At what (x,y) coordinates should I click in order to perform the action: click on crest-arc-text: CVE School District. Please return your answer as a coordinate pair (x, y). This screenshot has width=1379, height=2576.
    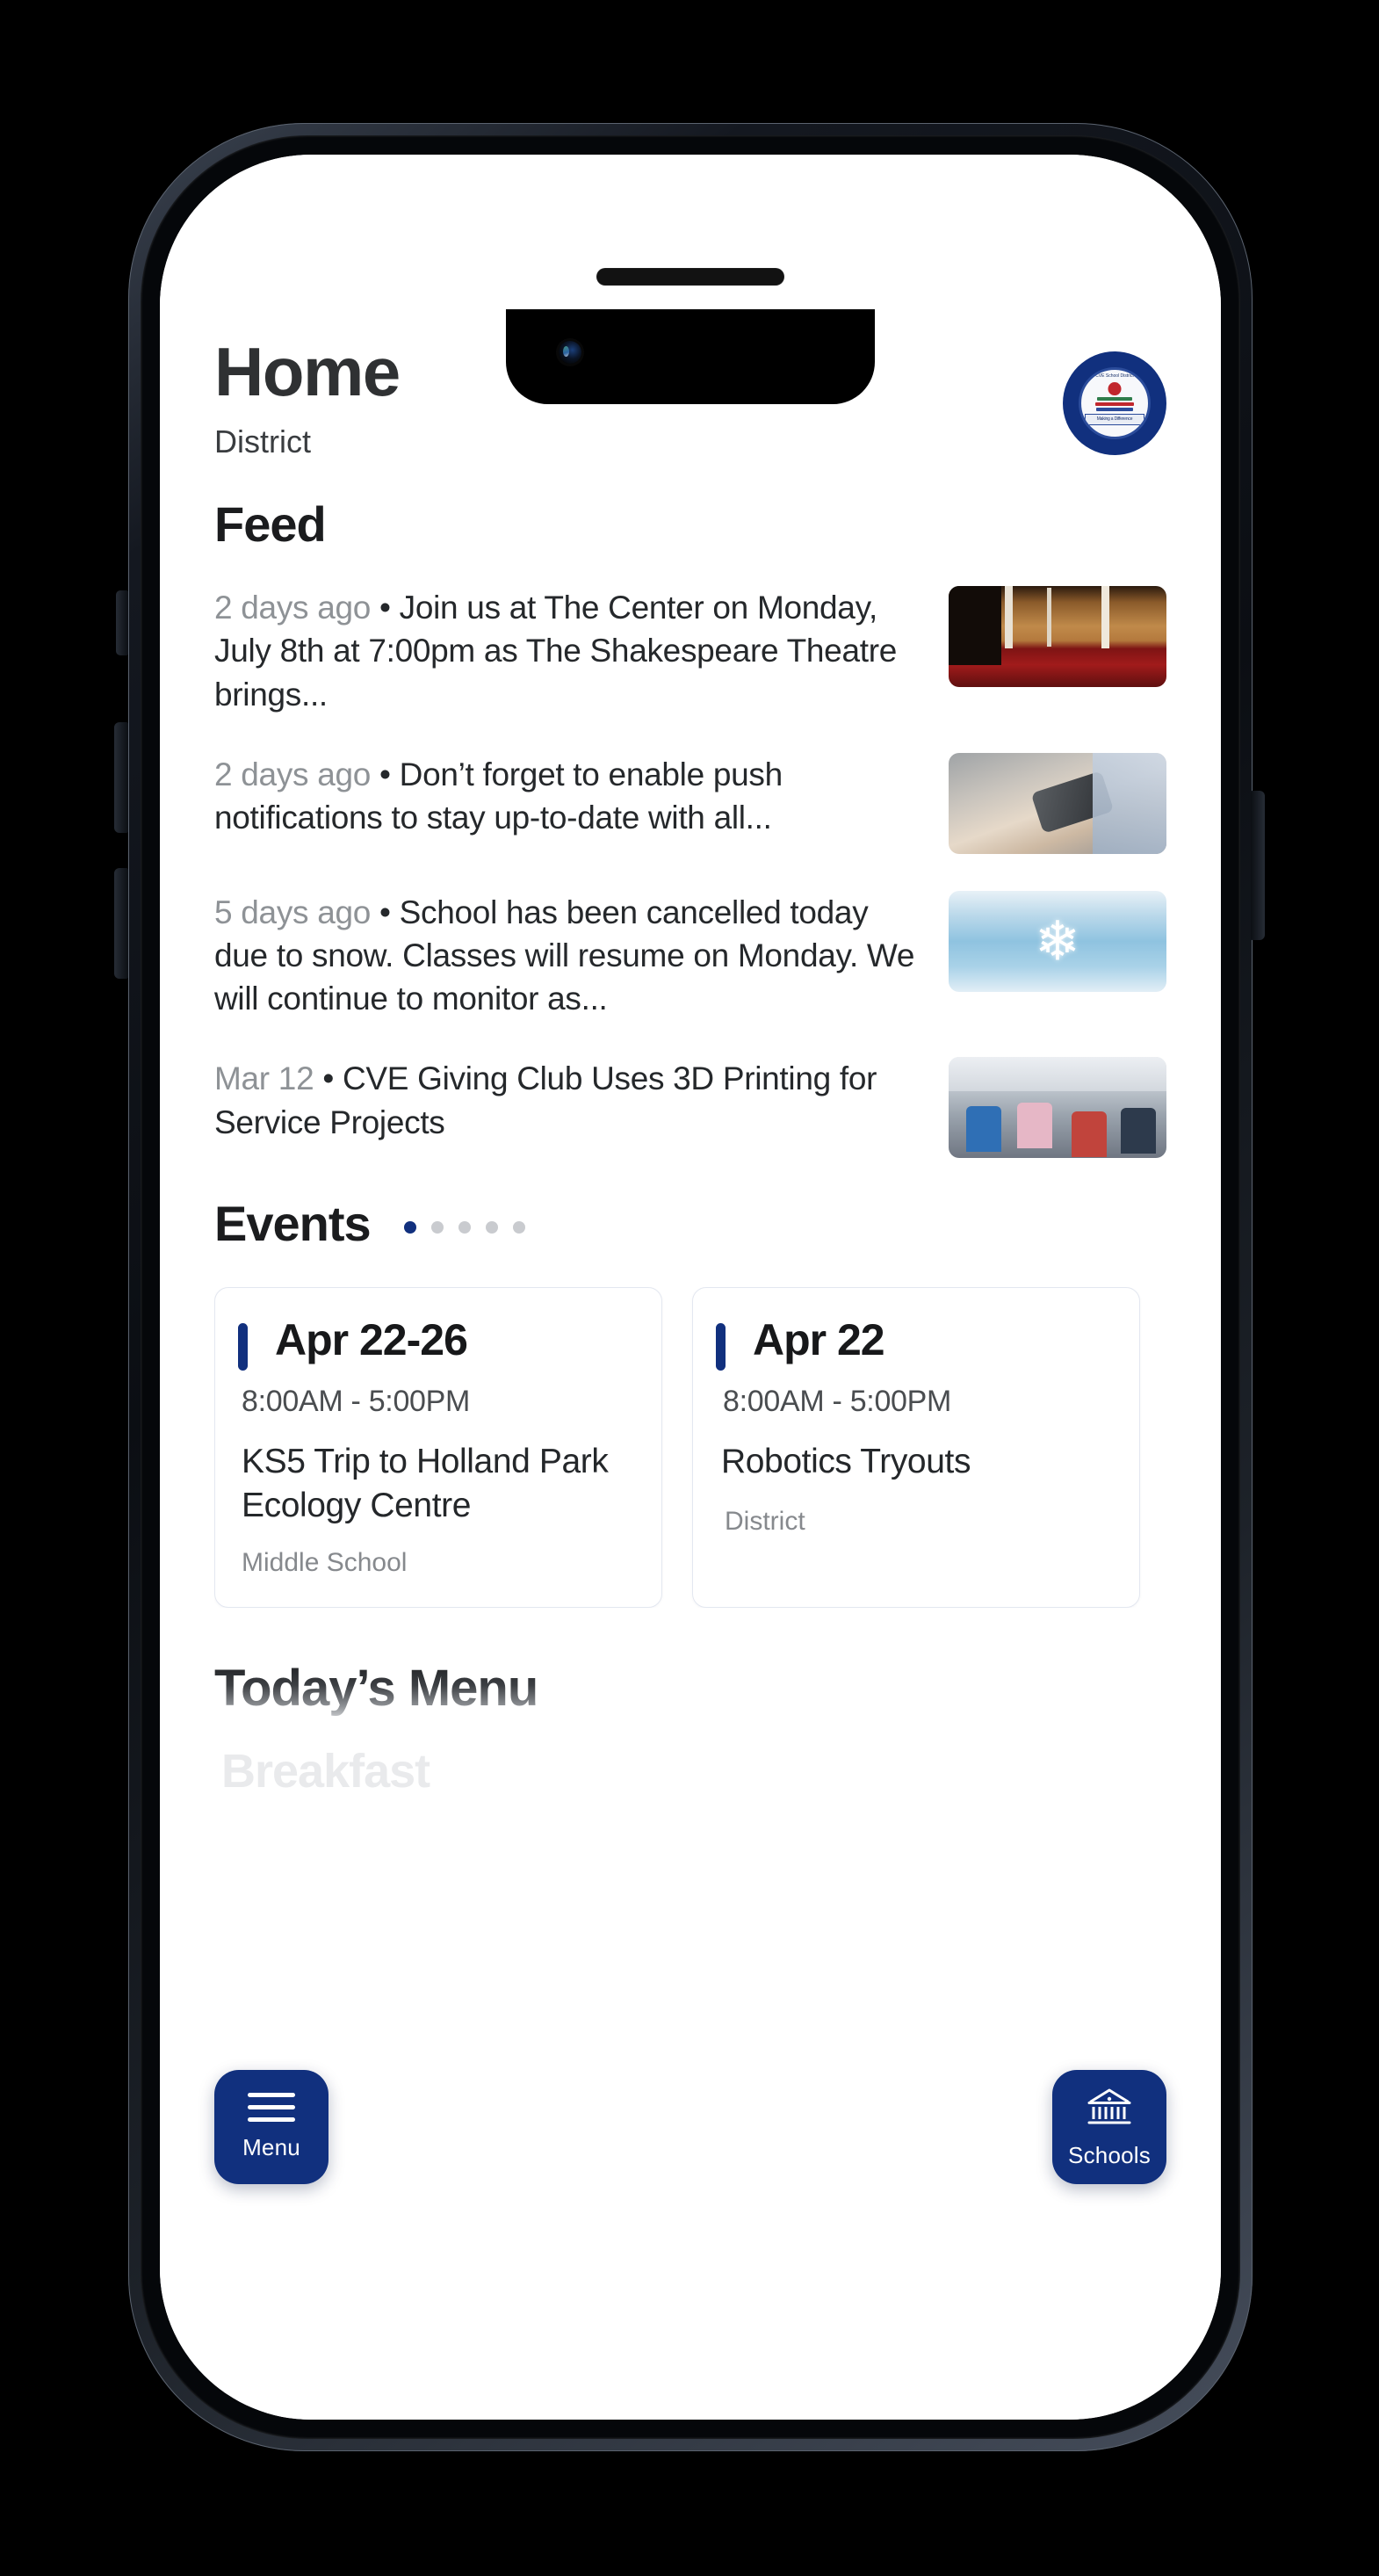
    Looking at the image, I should click on (1114, 376).